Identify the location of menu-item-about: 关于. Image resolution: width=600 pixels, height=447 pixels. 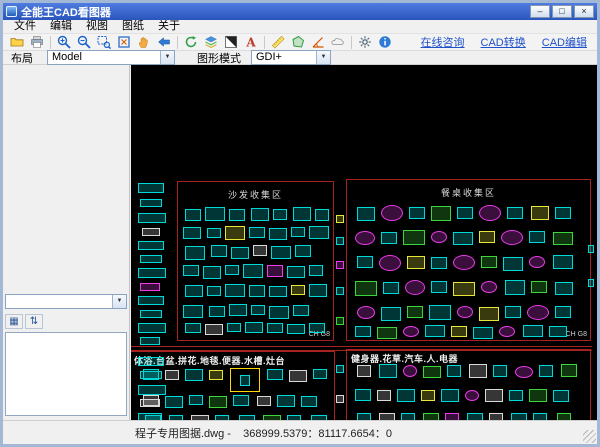
(169, 26).